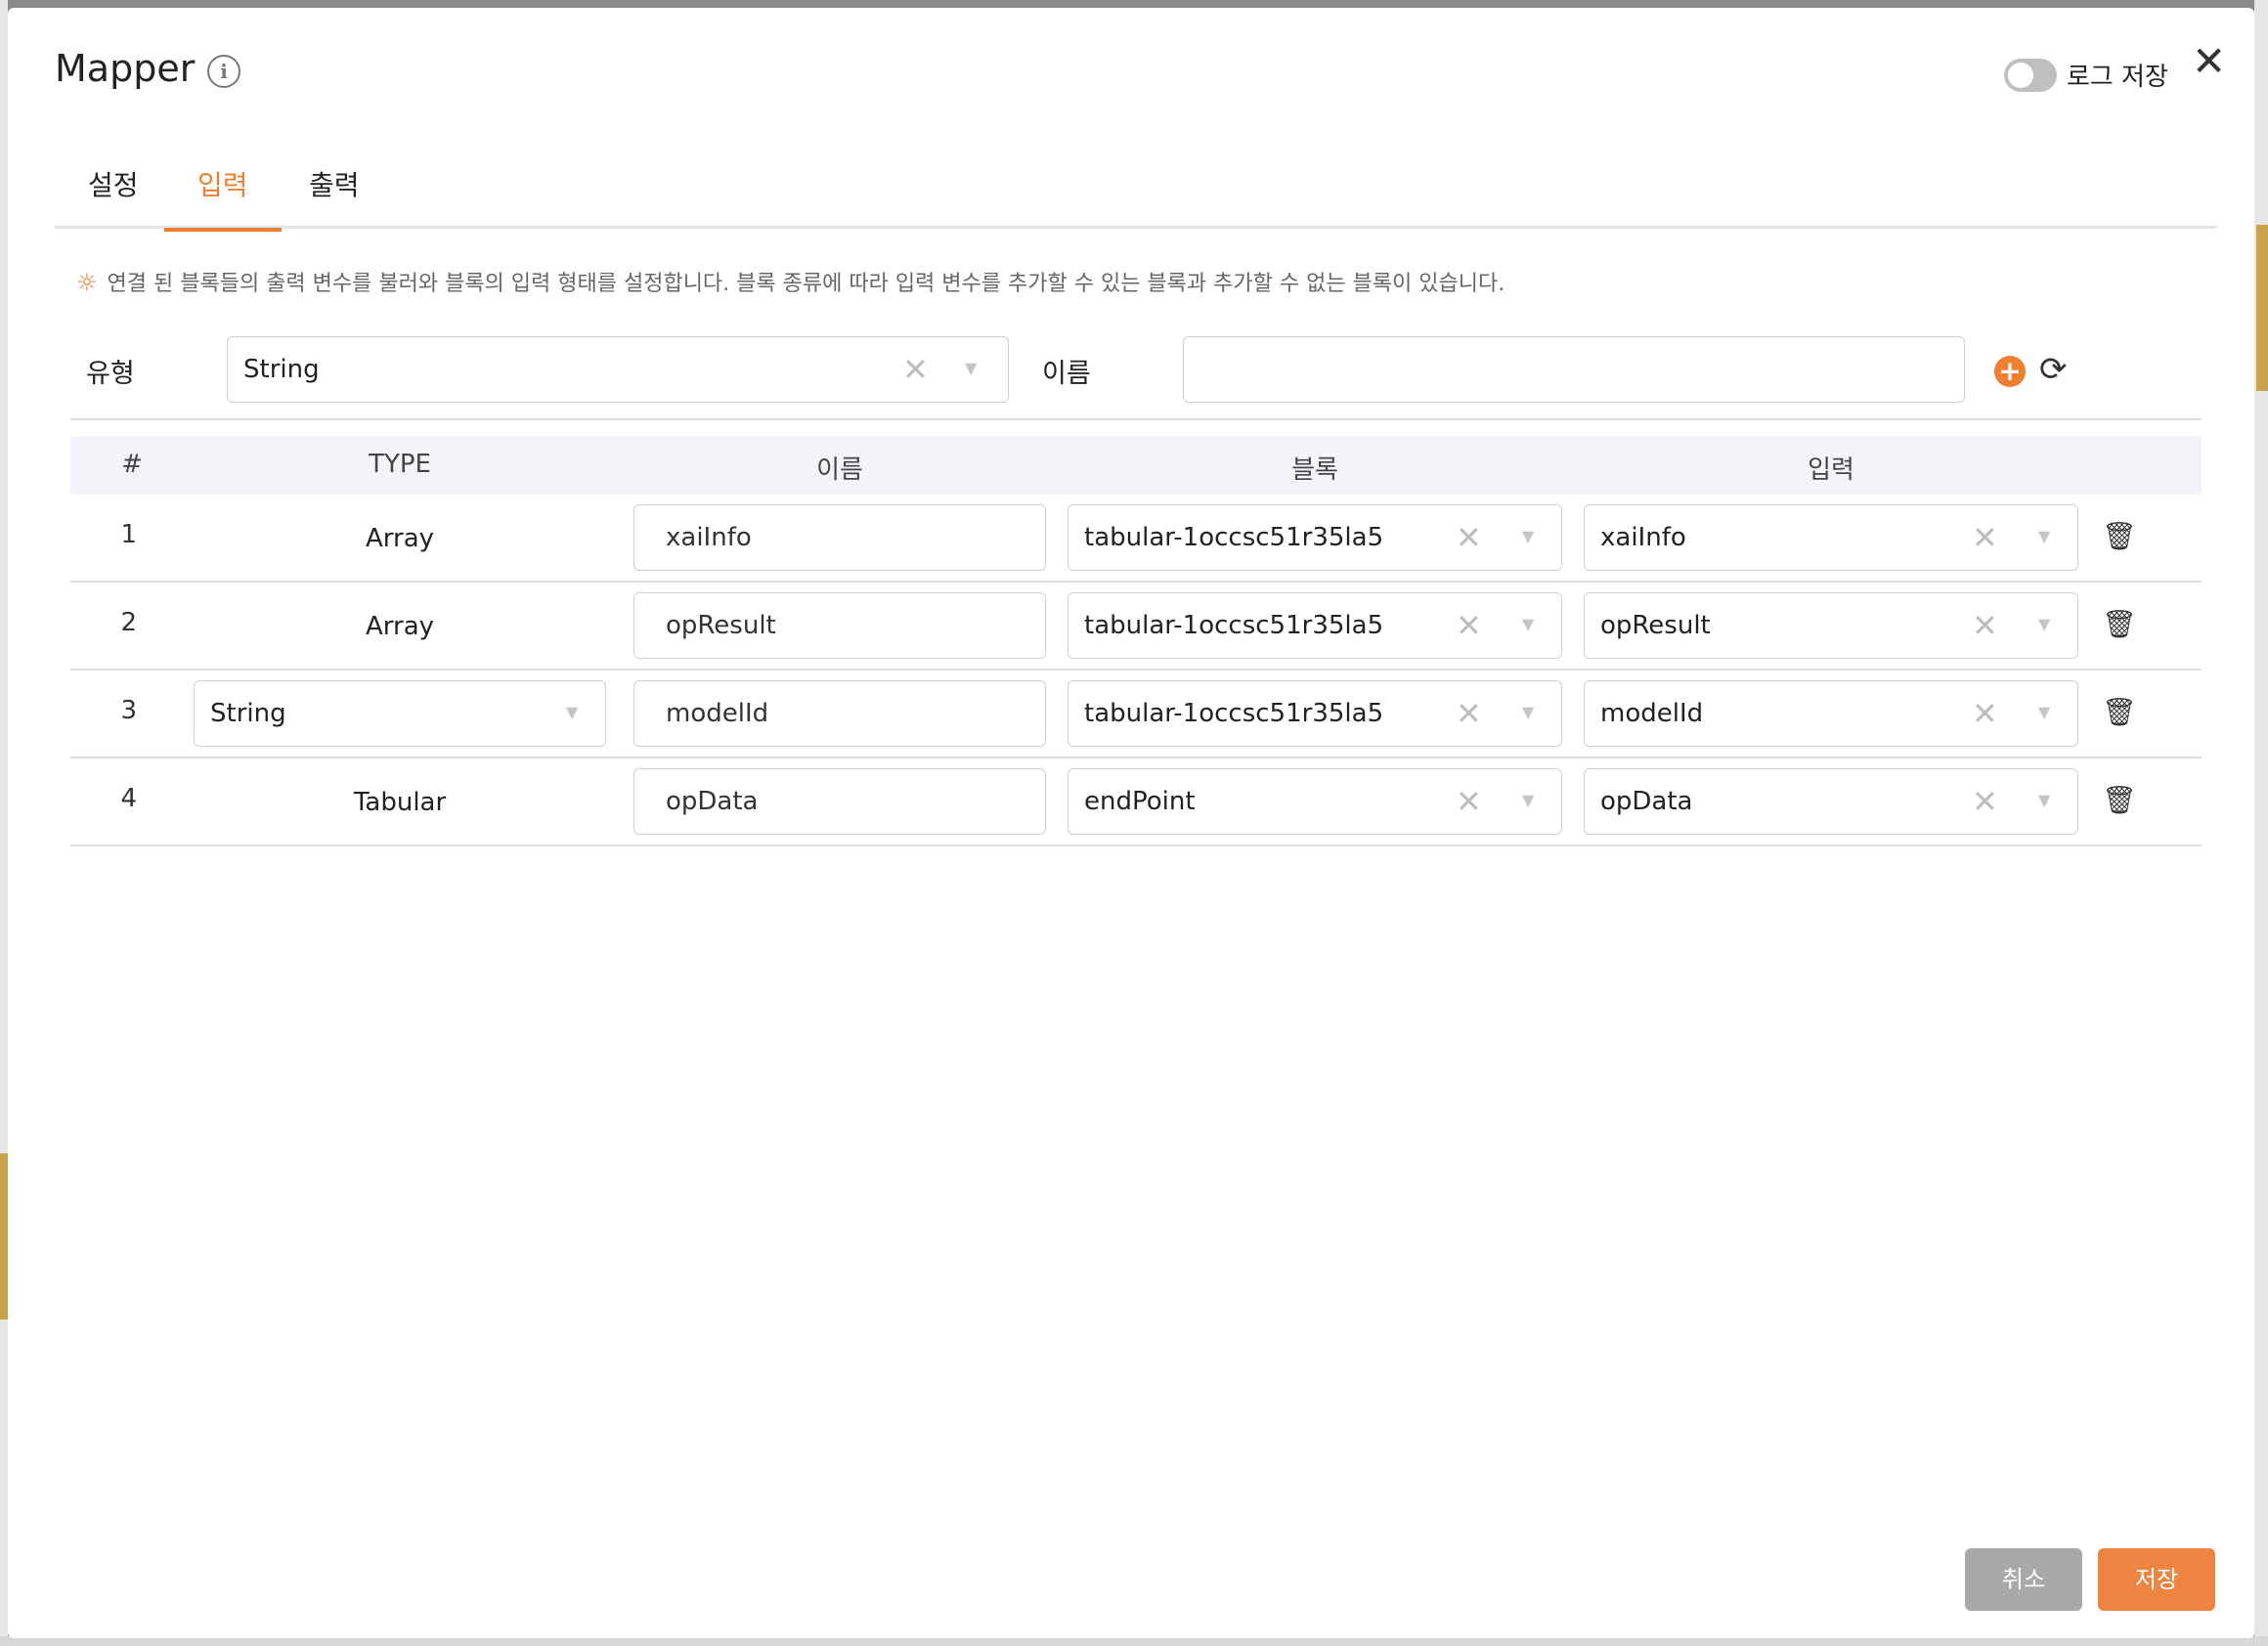  Describe the element at coordinates (223, 199) in the screenshot. I see `tab-input: 입력` at that location.